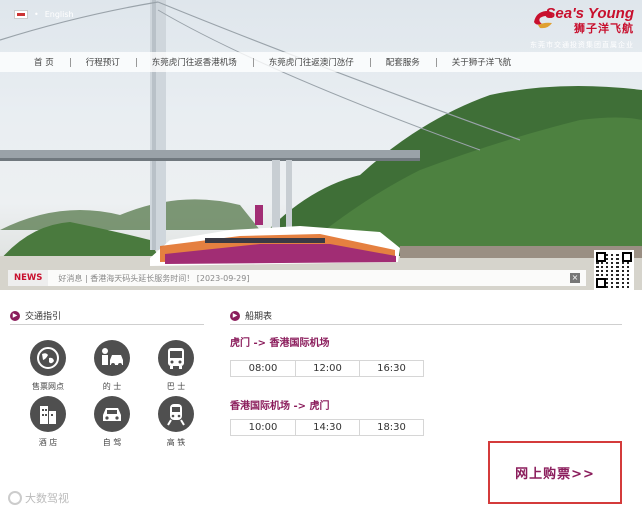 This screenshot has width=642, height=514. What do you see at coordinates (176, 414) in the screenshot?
I see `train-icon` at bounding box center [176, 414].